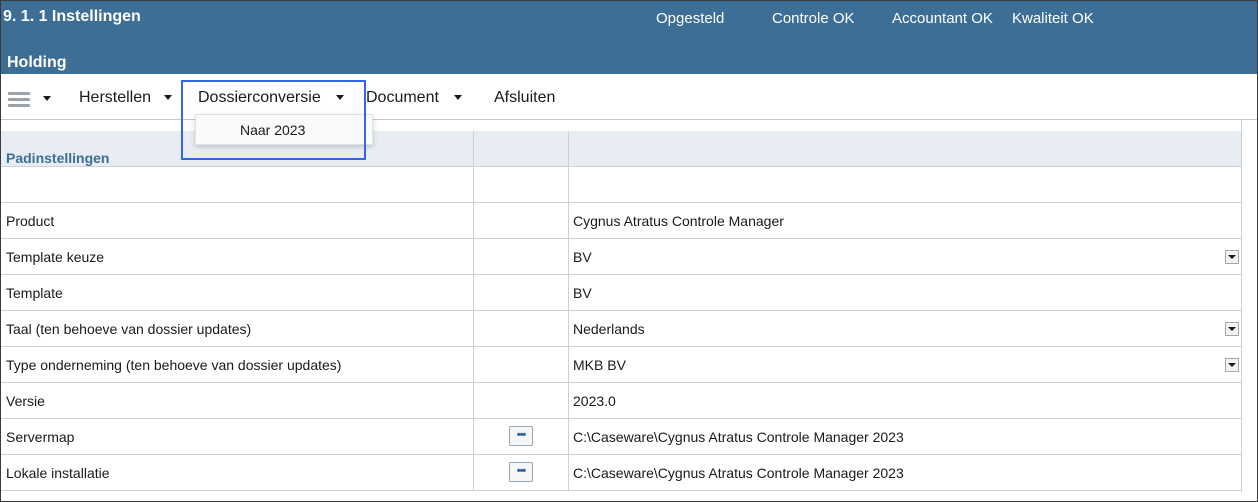 The width and height of the screenshot is (1258, 502). I want to click on entity-name: Holding, so click(37, 62).